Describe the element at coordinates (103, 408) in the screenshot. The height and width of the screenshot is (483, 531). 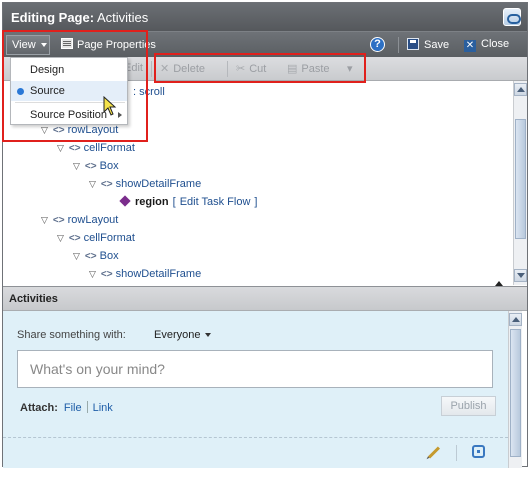
I see `attach-link-link: Link` at that location.